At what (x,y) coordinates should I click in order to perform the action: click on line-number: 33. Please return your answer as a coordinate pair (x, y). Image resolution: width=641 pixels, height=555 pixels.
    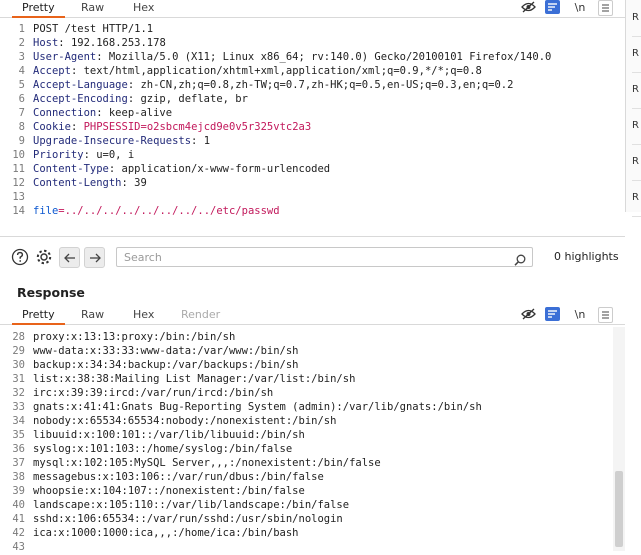
    Looking at the image, I should click on (18, 407).